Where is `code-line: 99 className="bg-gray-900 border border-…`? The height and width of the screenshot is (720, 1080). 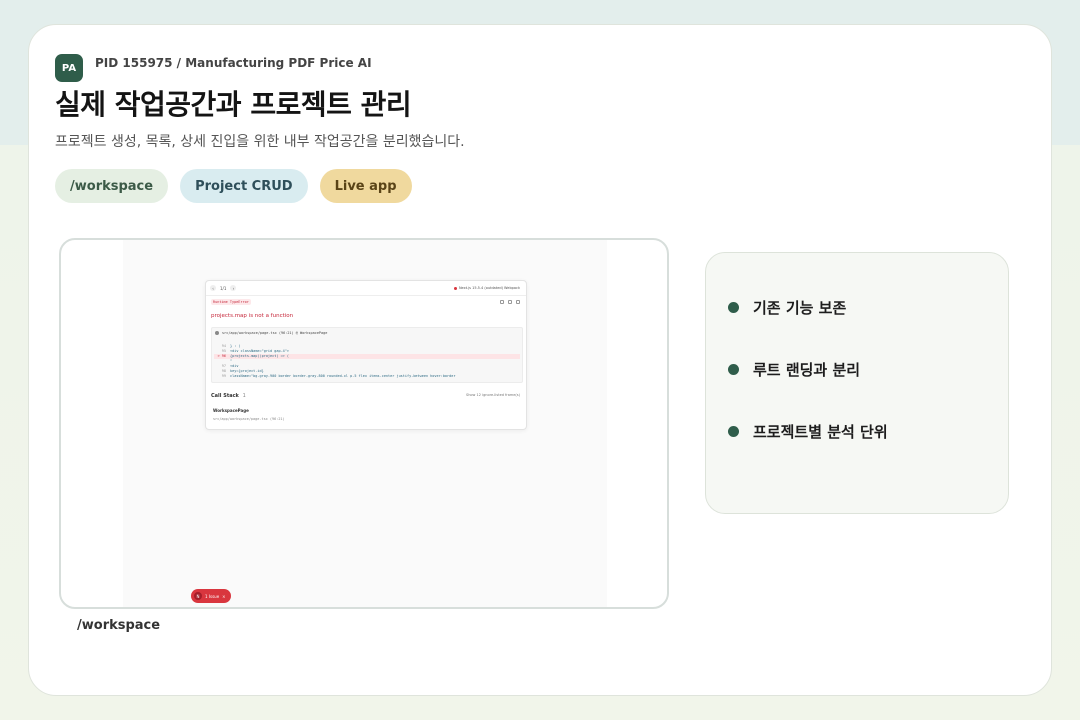
code-line: 99 className="bg-gray-900 border border-… is located at coordinates (367, 376).